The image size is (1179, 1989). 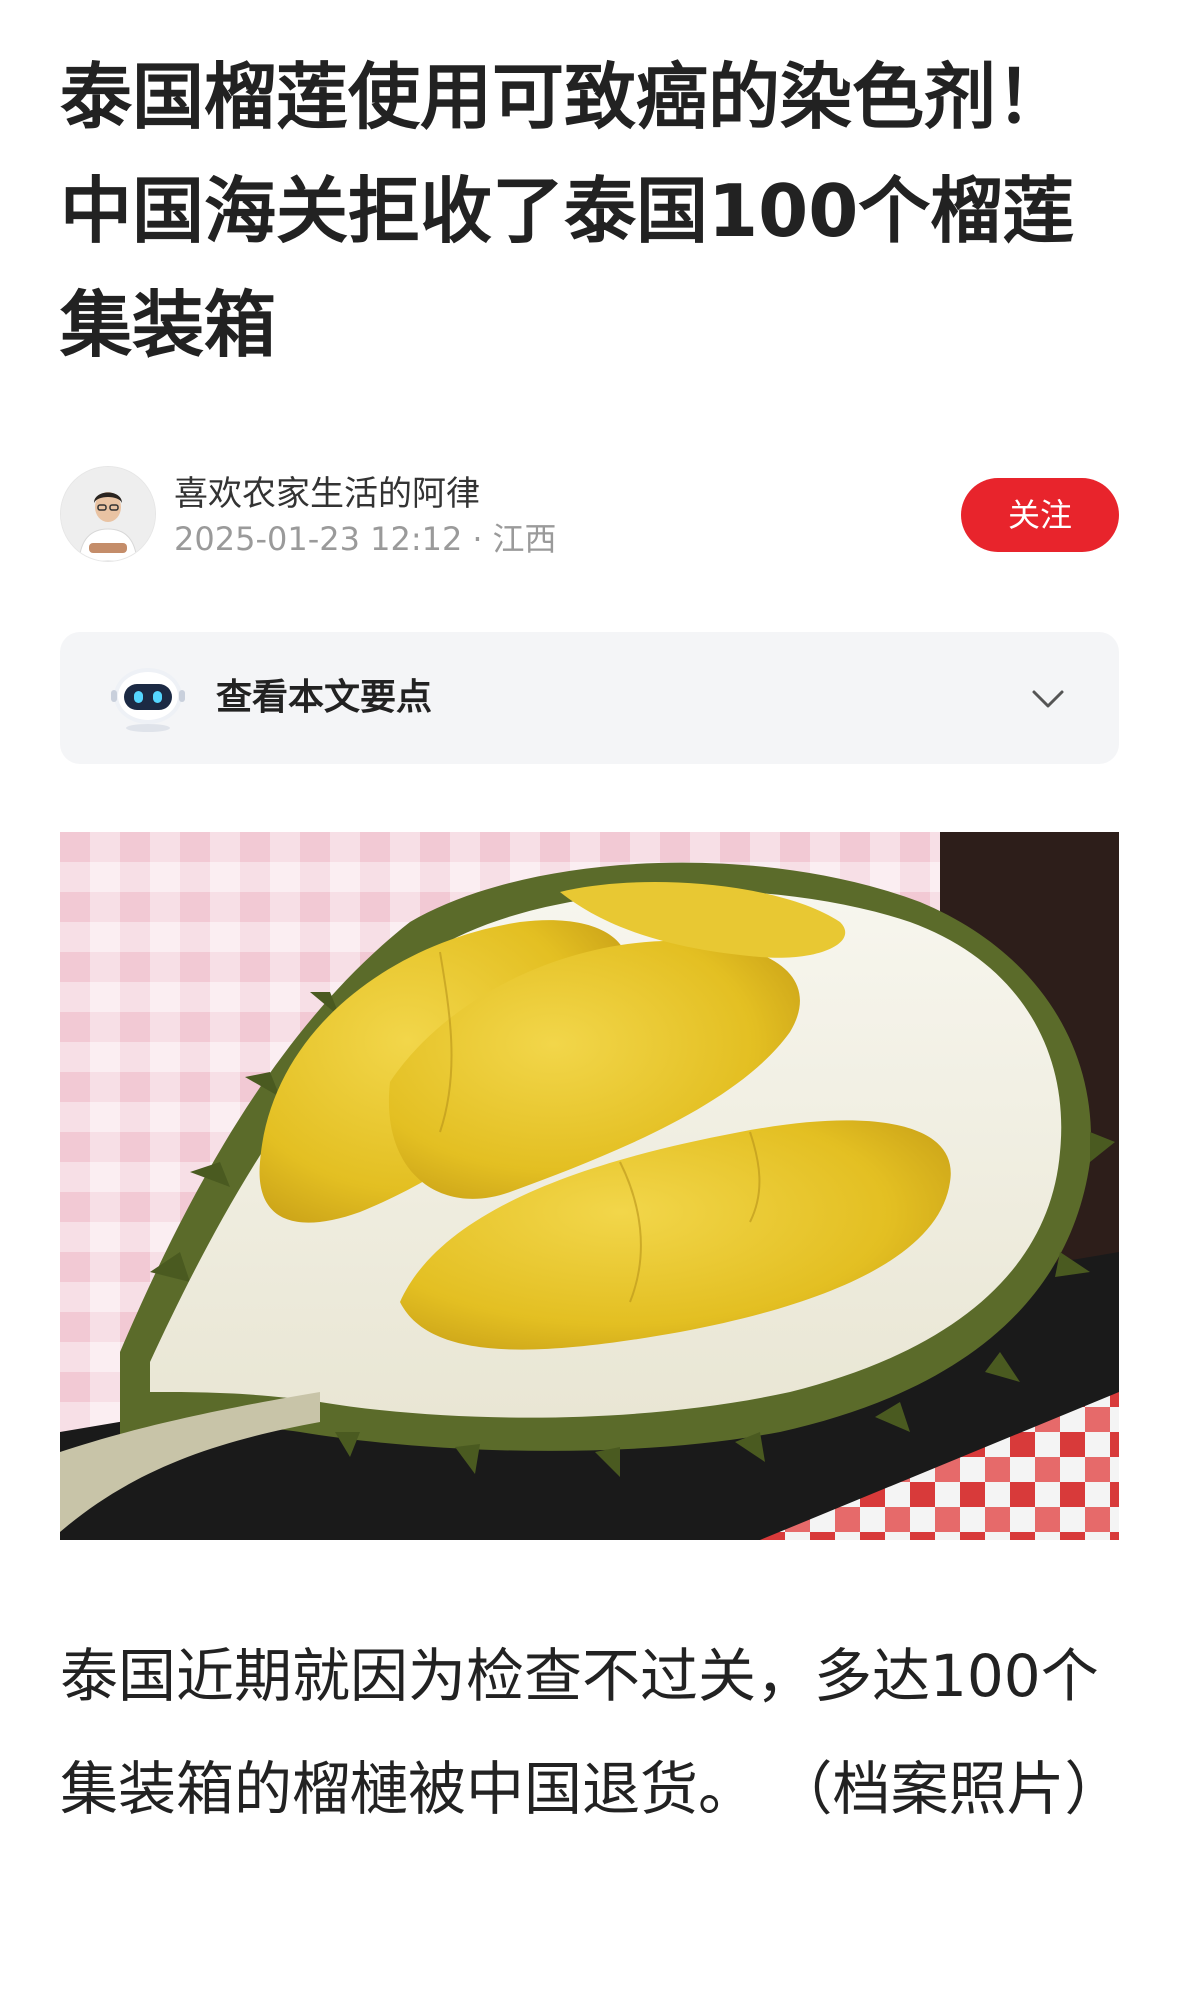 What do you see at coordinates (1040, 515) in the screenshot?
I see `follow-button: 关注` at bounding box center [1040, 515].